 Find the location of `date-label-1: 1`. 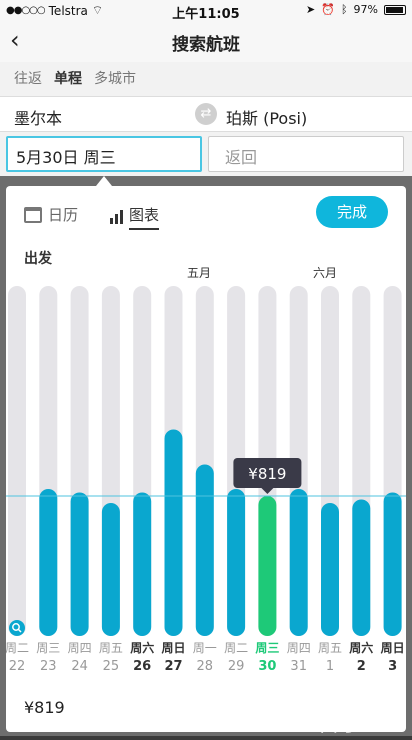

date-label-1: 1 is located at coordinates (330, 666).